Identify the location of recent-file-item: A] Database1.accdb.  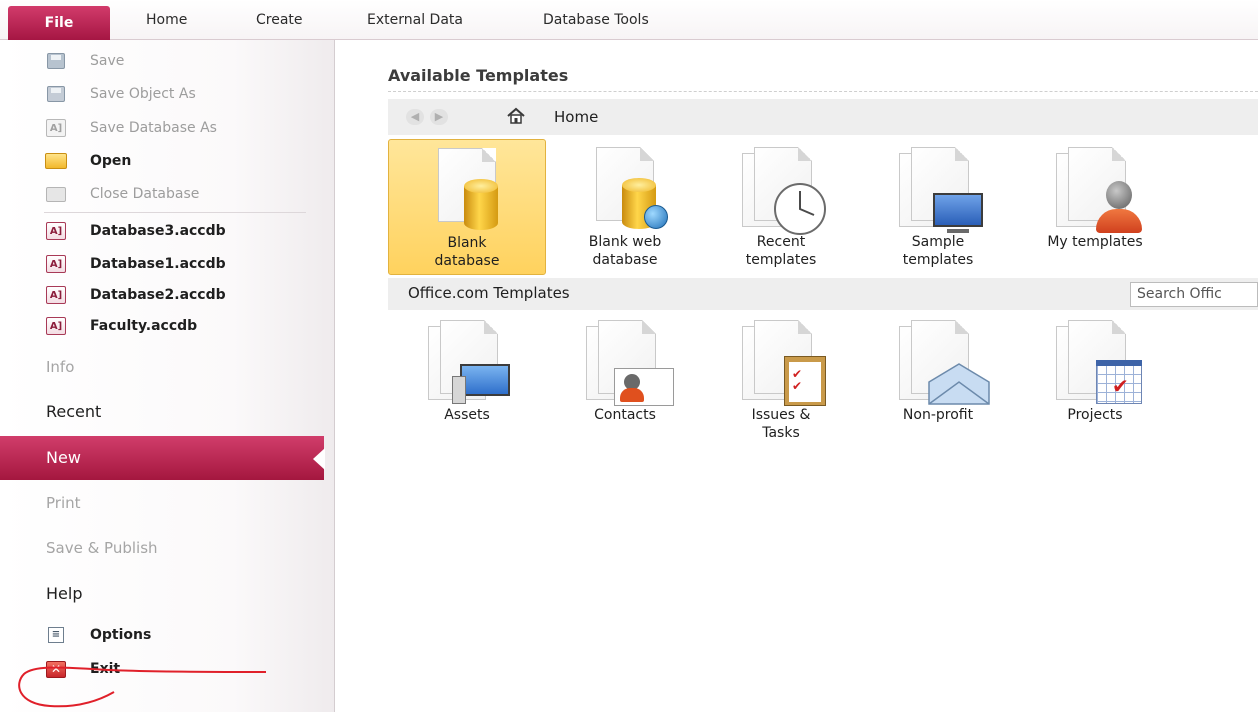
(135, 264).